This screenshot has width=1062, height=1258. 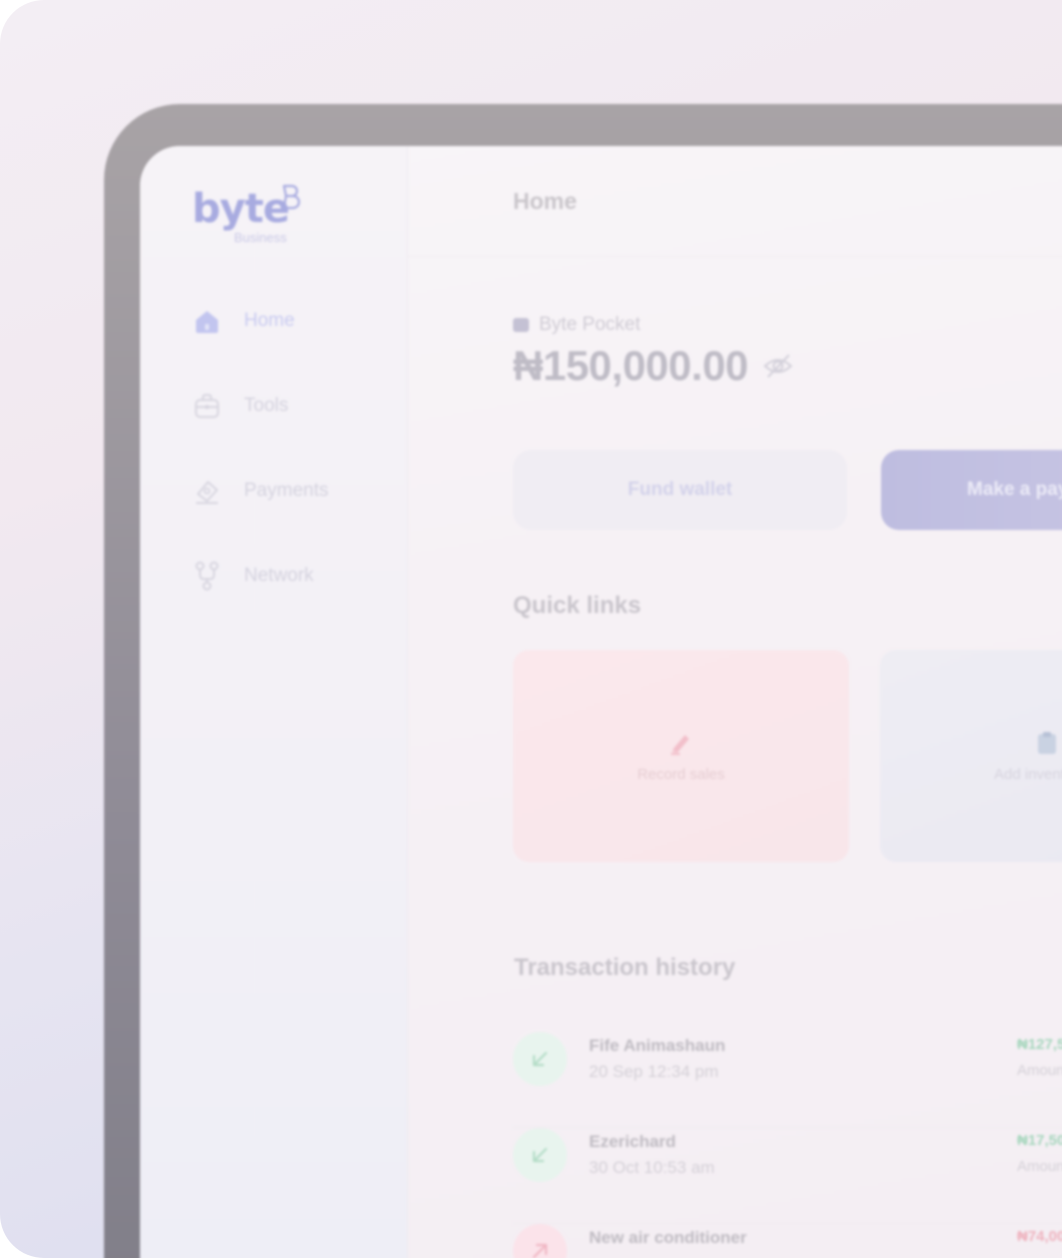 What do you see at coordinates (207, 406) in the screenshot?
I see `toolbox-icon` at bounding box center [207, 406].